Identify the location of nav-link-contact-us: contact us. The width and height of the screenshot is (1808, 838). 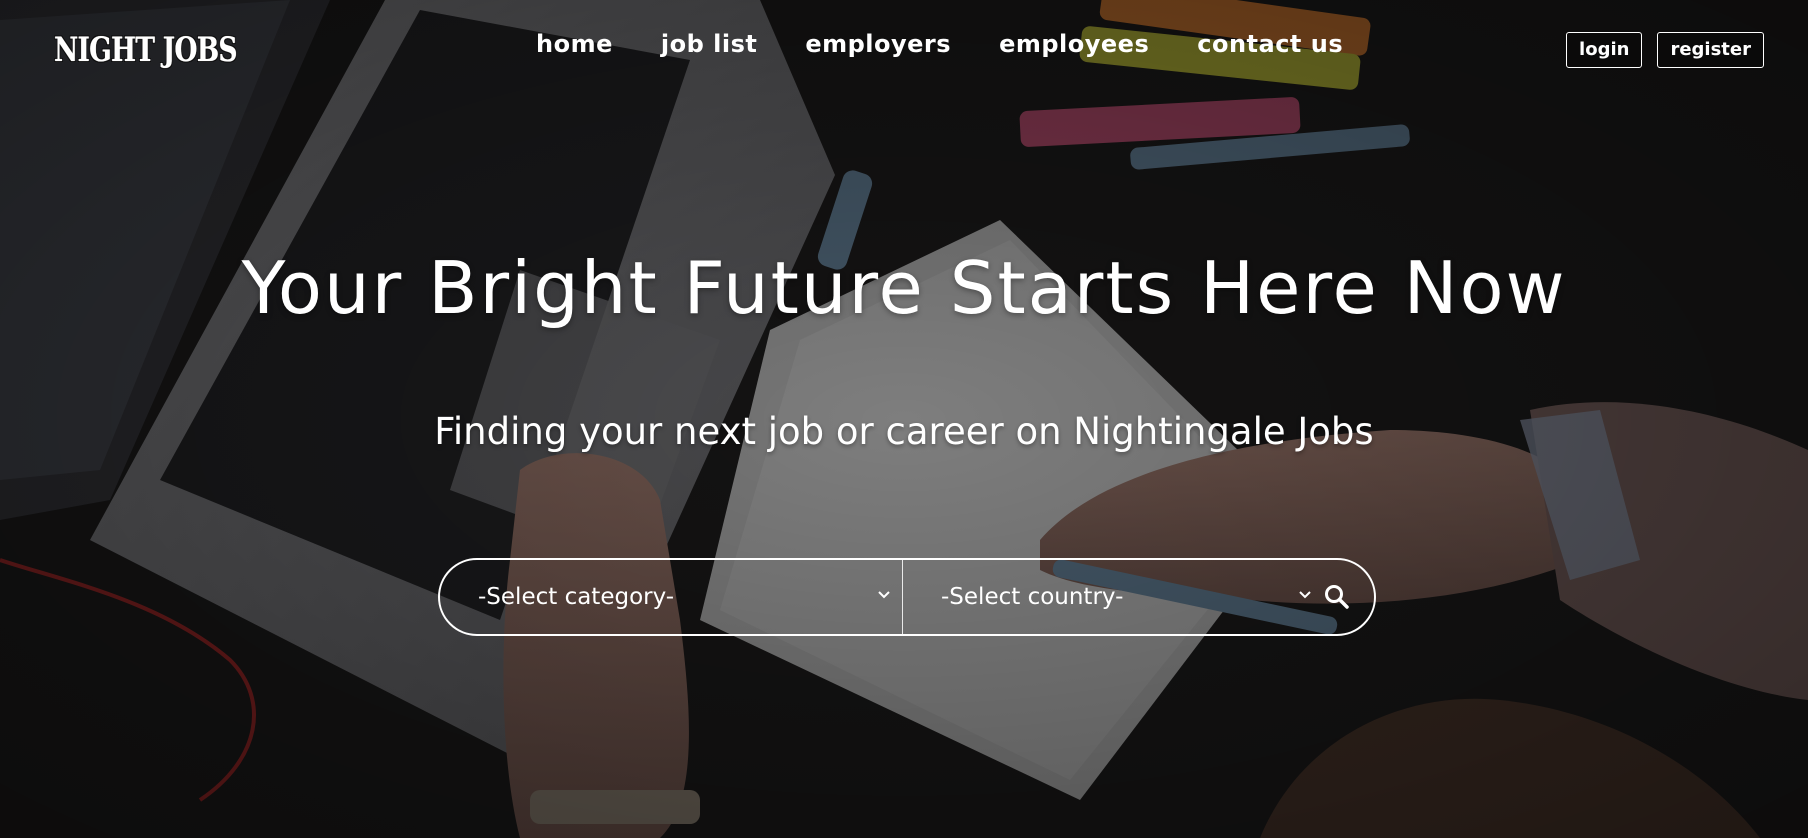
(1270, 44).